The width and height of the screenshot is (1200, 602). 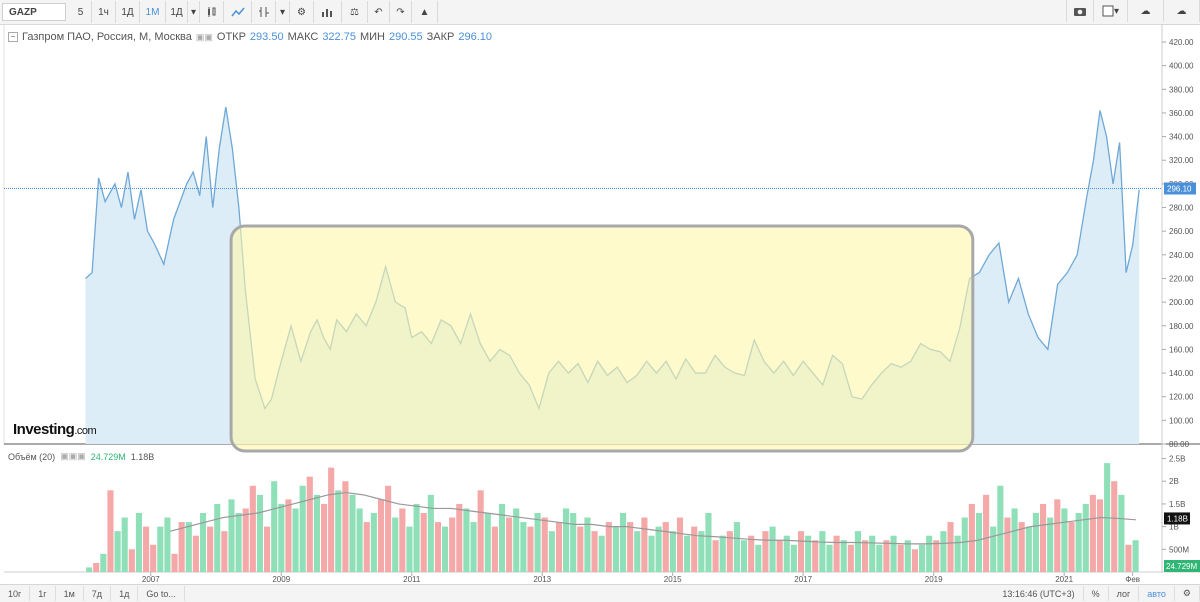 I want to click on chevron-down-icon-2: ▾, so click(x=283, y=12).